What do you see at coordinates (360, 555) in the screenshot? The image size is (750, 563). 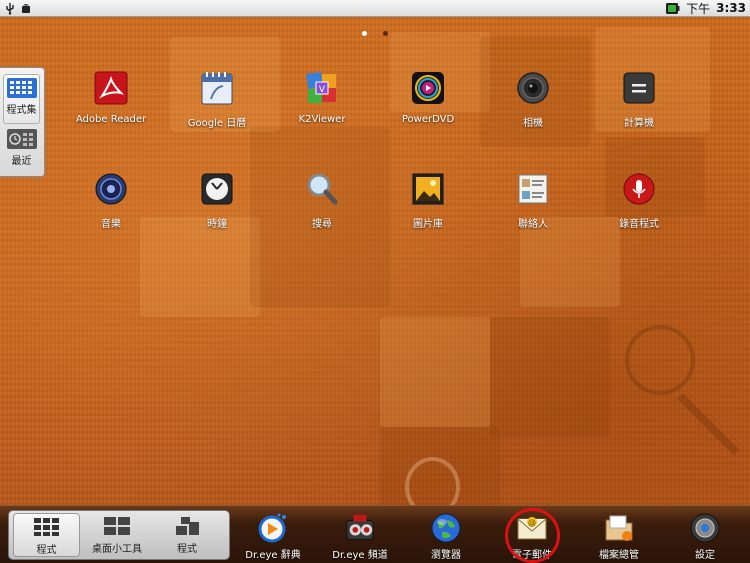 I see `dock-app-label: Dr.eye 頻道` at bounding box center [360, 555].